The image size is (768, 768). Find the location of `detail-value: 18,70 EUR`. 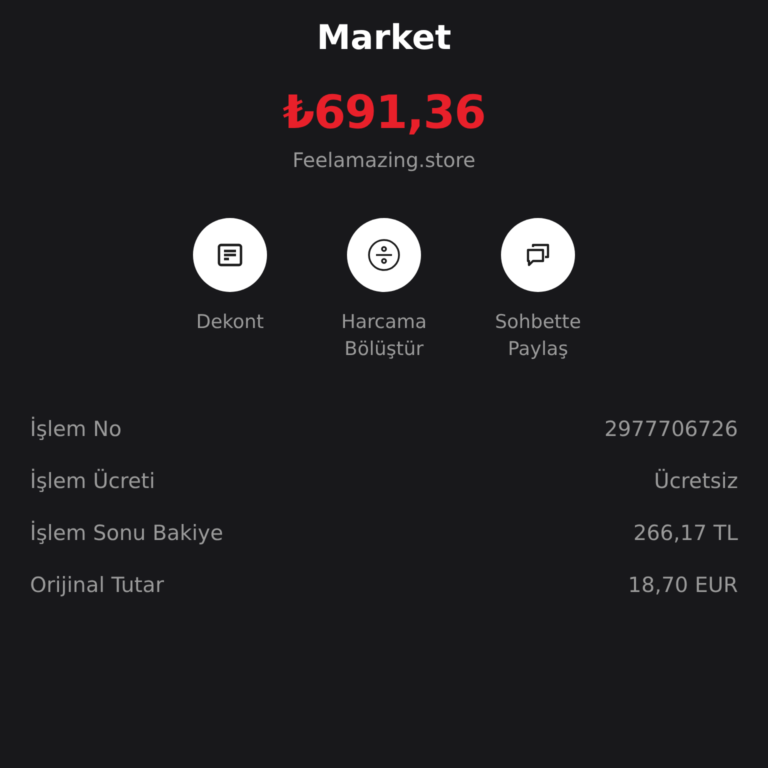

detail-value: 18,70 EUR is located at coordinates (683, 585).